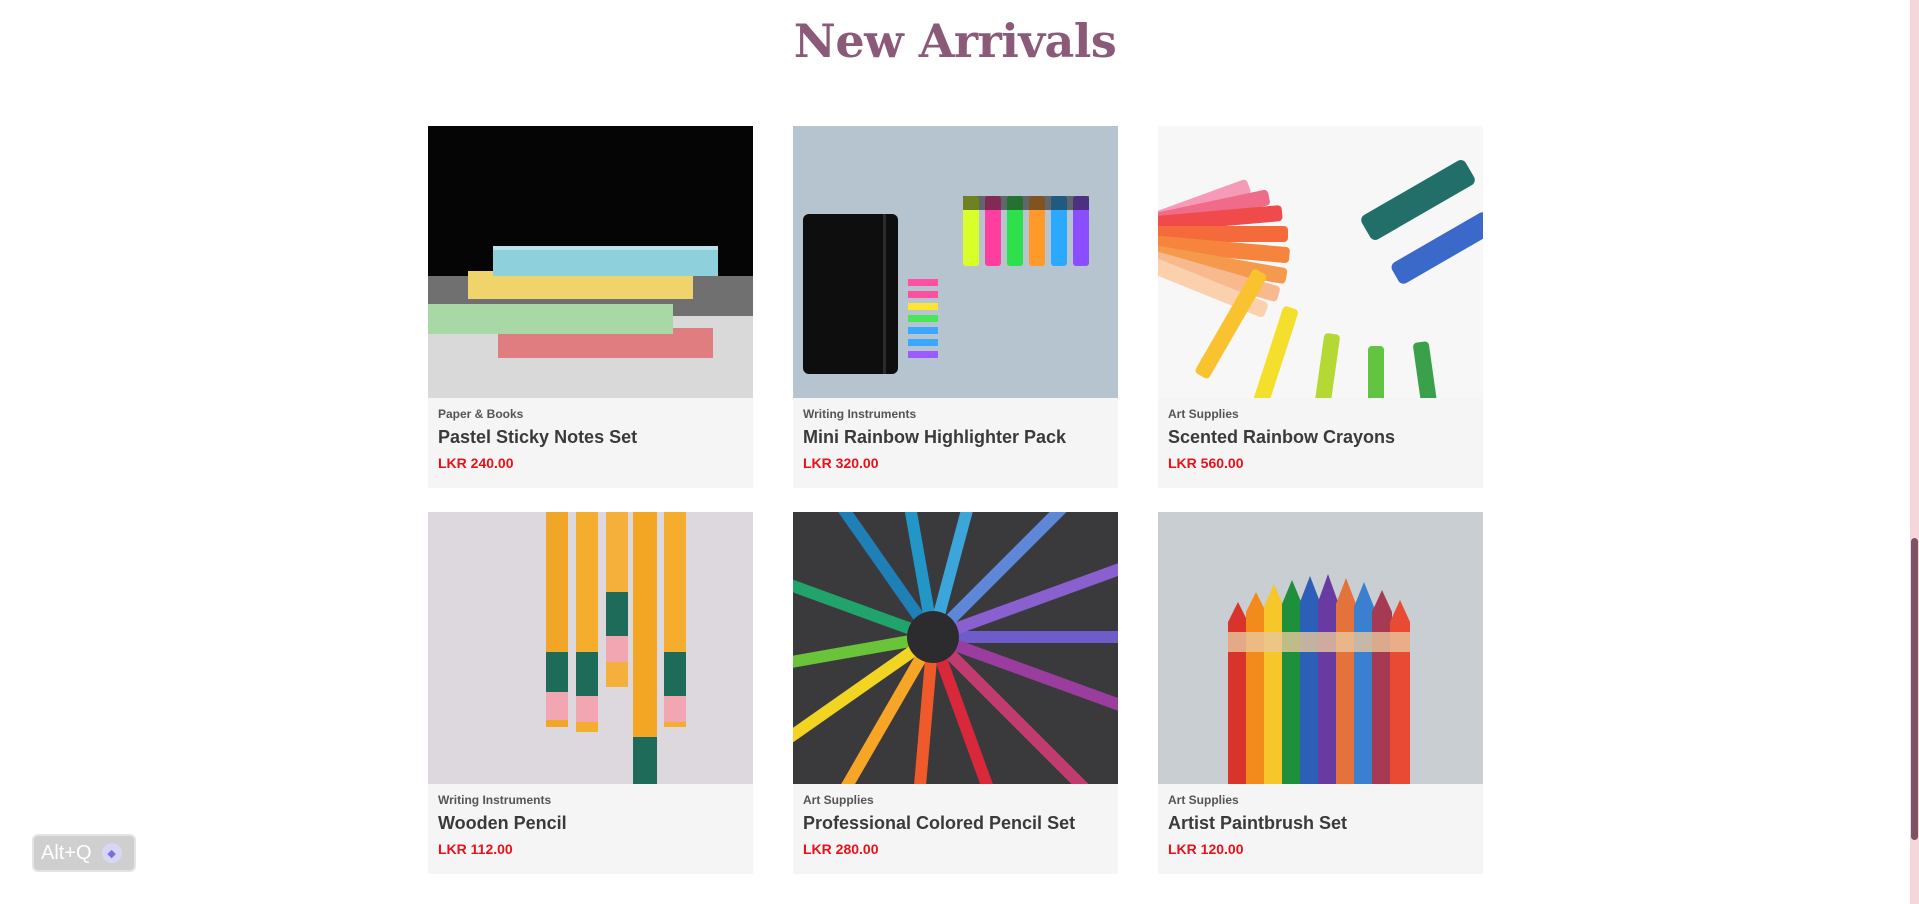  I want to click on scrollbar, so click(1914, 452).